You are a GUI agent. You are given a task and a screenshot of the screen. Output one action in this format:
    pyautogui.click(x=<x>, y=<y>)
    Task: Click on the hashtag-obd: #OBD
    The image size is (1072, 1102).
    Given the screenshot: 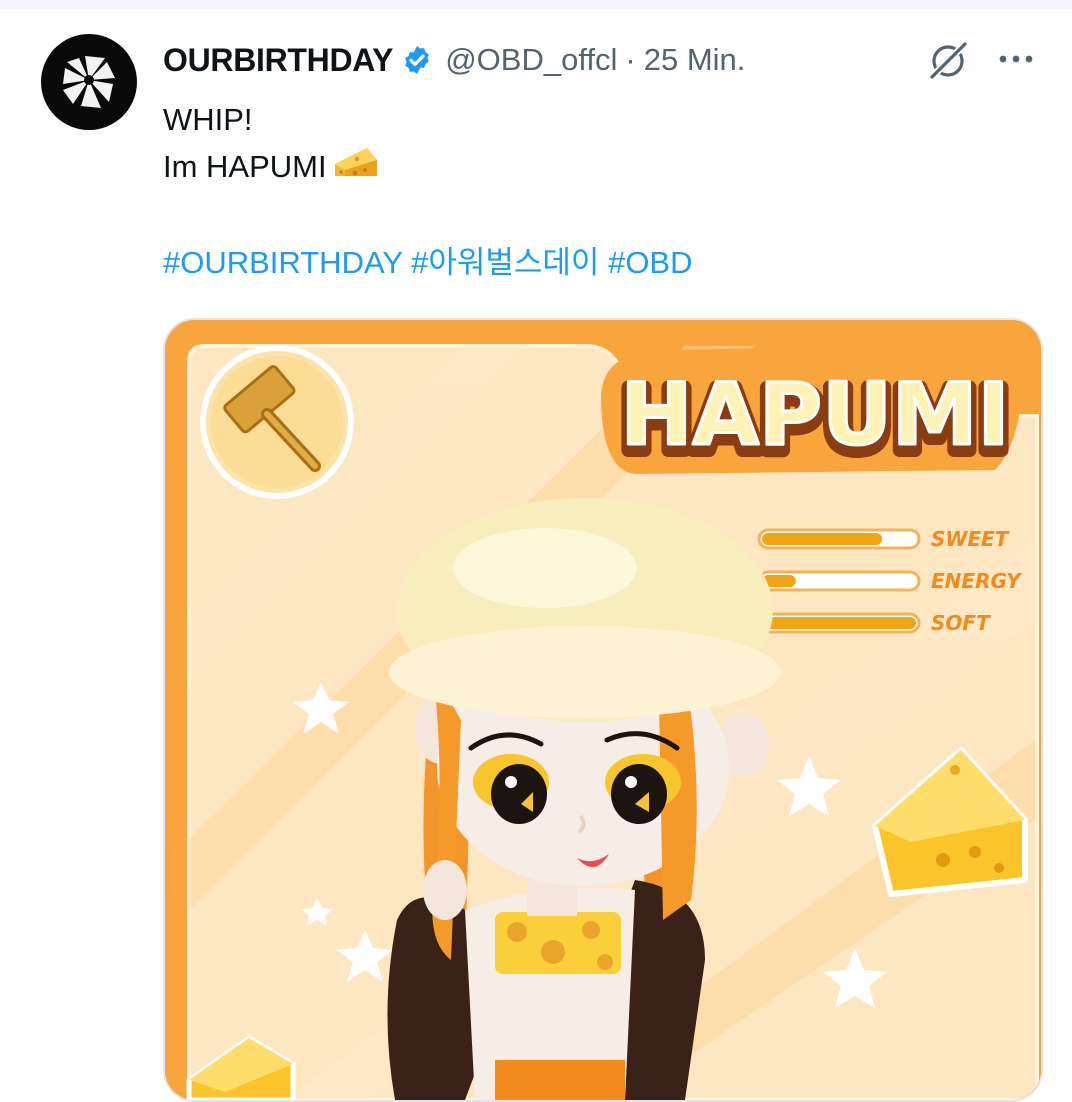 What is the action you would take?
    pyautogui.click(x=650, y=262)
    